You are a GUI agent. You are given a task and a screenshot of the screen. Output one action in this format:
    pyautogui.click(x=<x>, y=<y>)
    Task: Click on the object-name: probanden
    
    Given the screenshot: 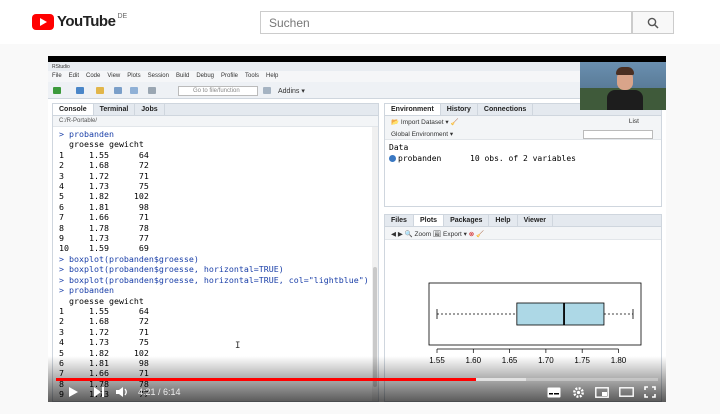 What is the action you would take?
    pyautogui.click(x=420, y=158)
    